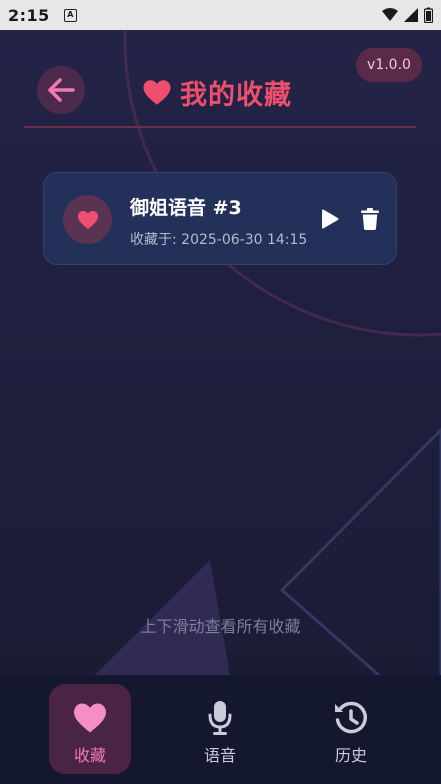 Image resolution: width=441 pixels, height=784 pixels. What do you see at coordinates (236, 95) in the screenshot?
I see `page-title-text: 我的收藏` at bounding box center [236, 95].